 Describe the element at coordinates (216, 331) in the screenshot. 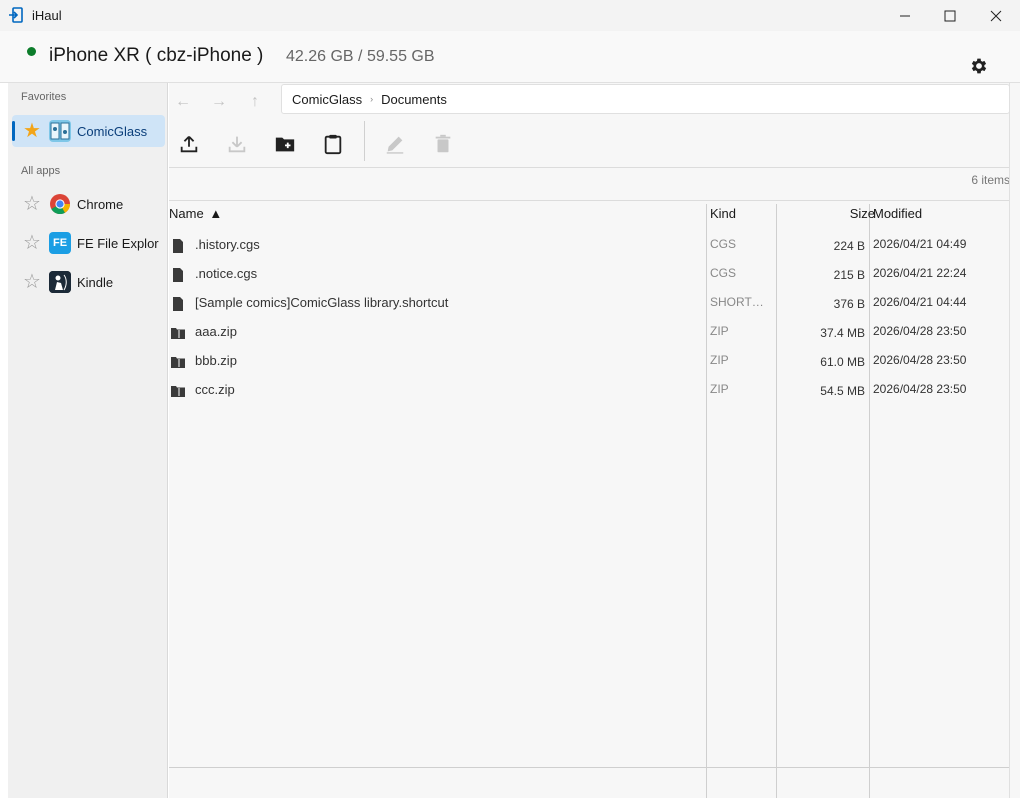

I see `file-name: aaa.zip` at that location.